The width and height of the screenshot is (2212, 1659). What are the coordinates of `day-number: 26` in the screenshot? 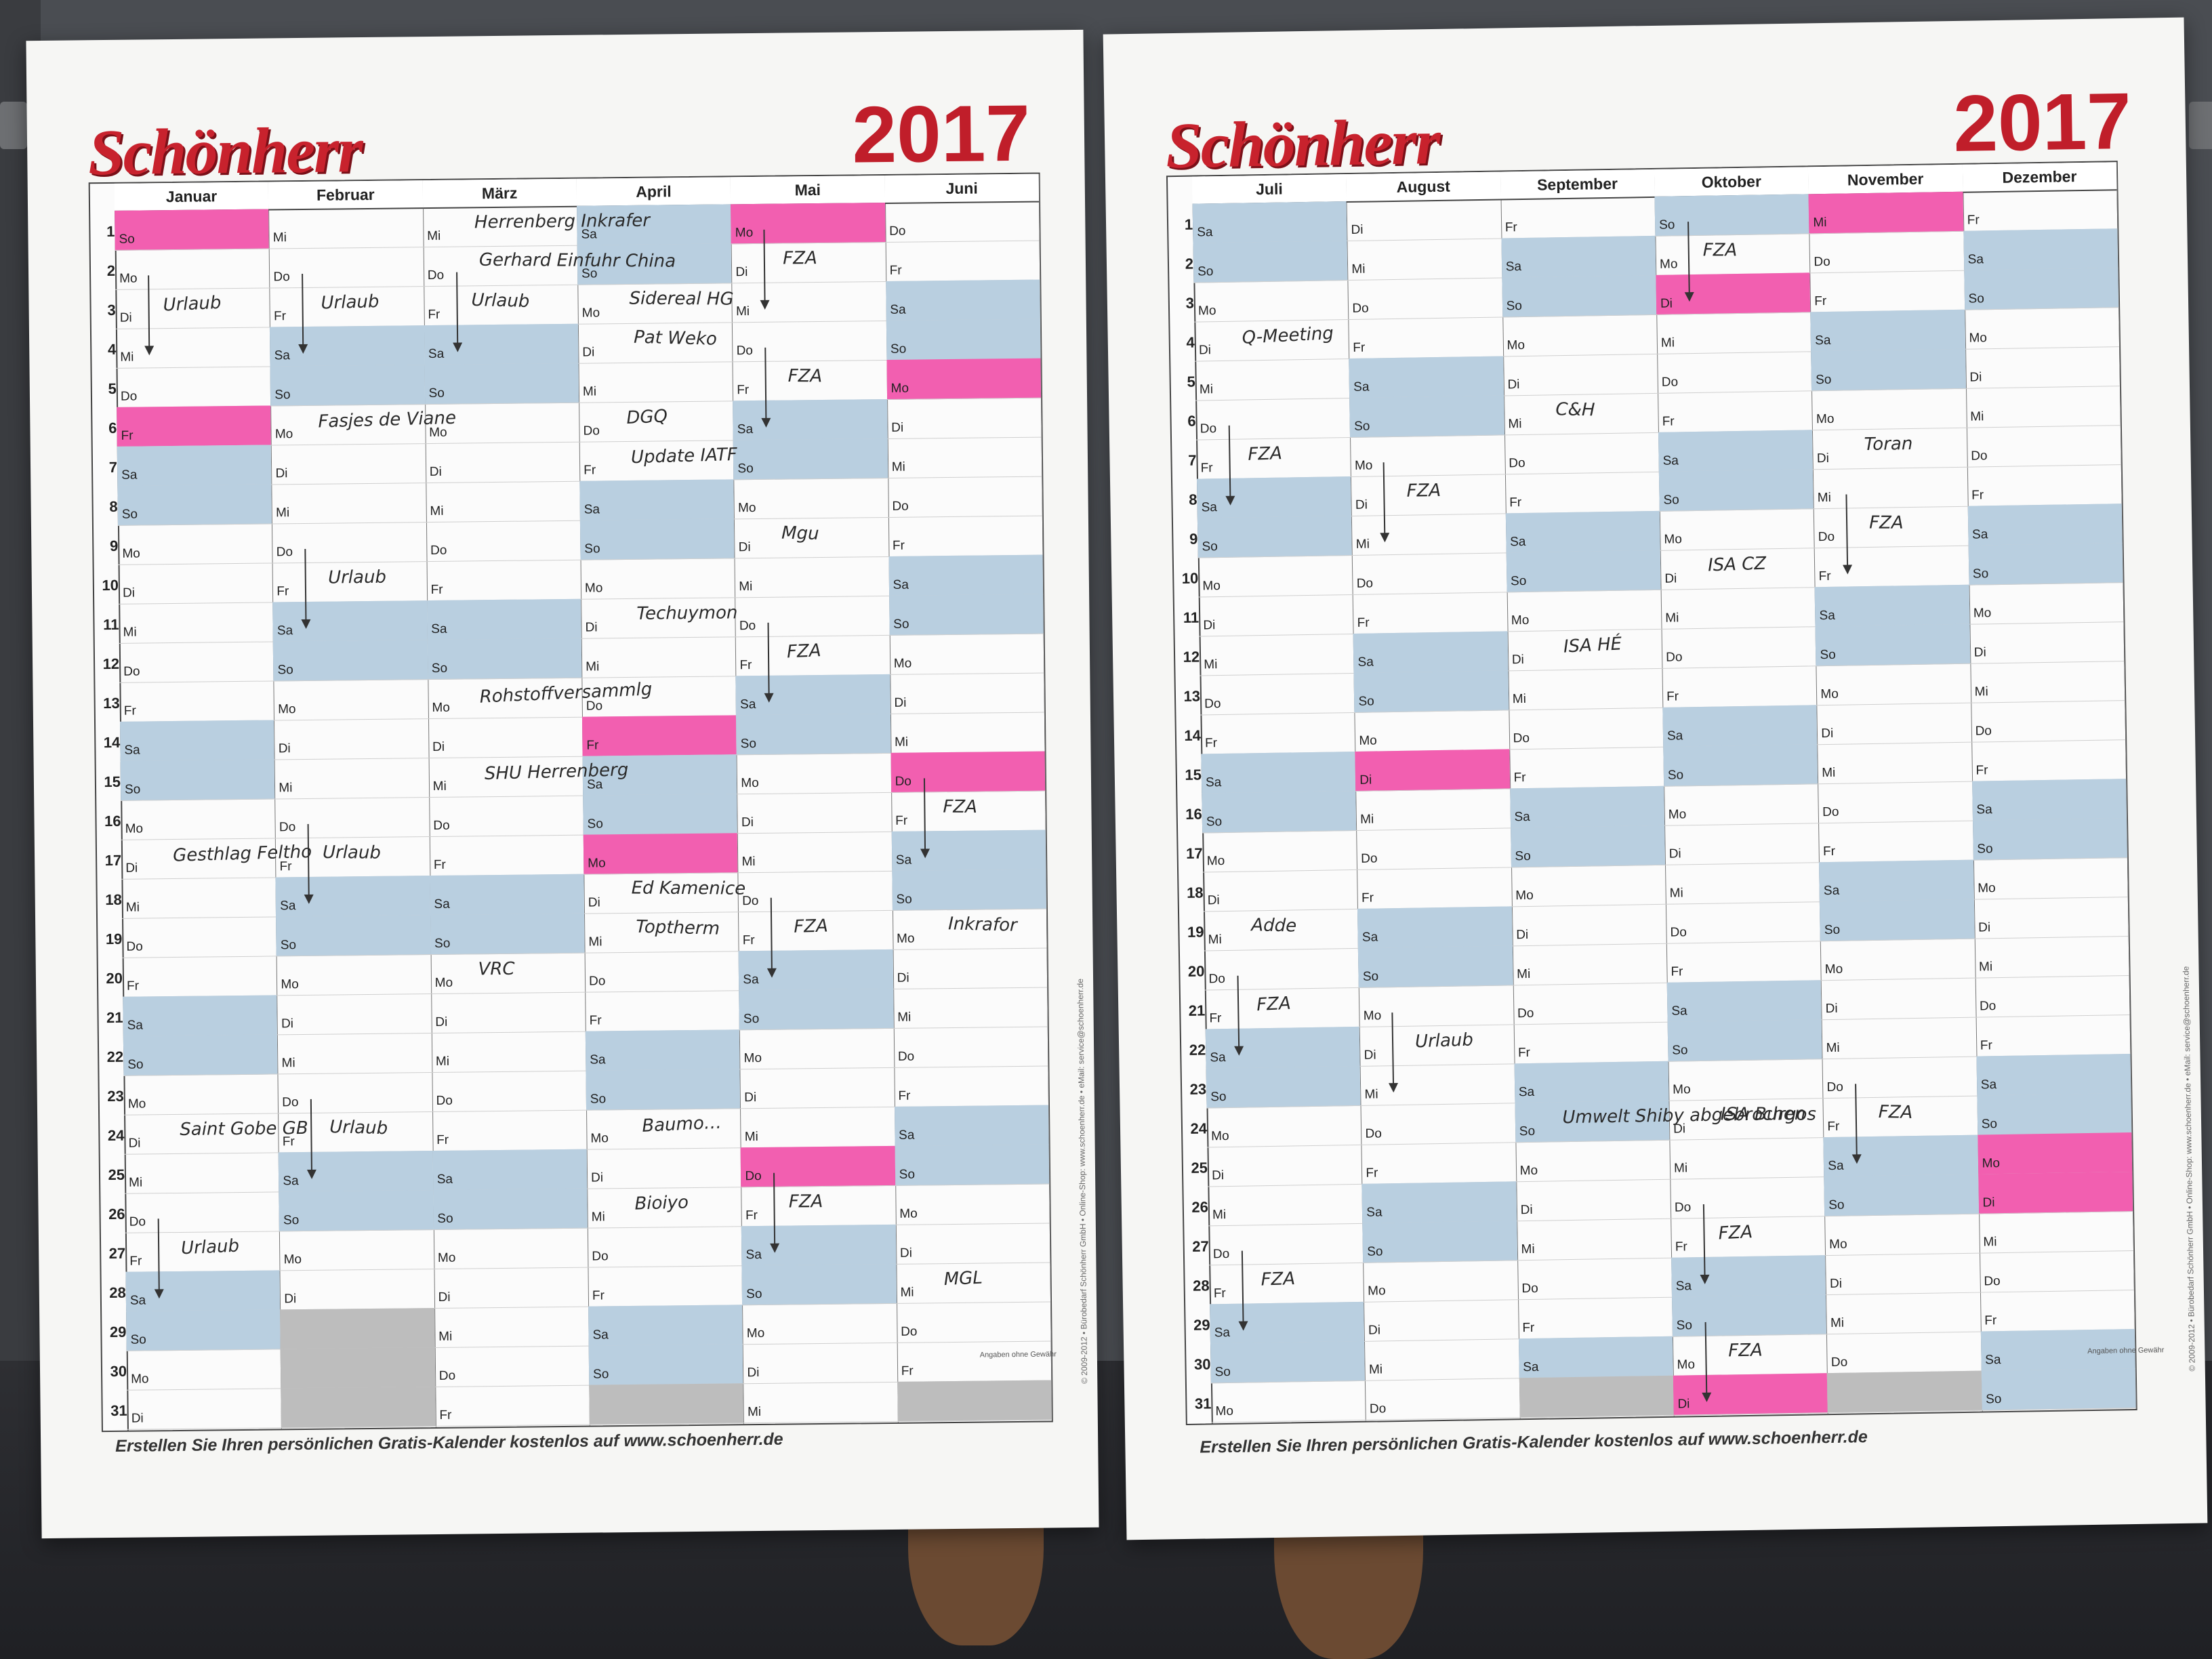 It's located at (116, 1214).